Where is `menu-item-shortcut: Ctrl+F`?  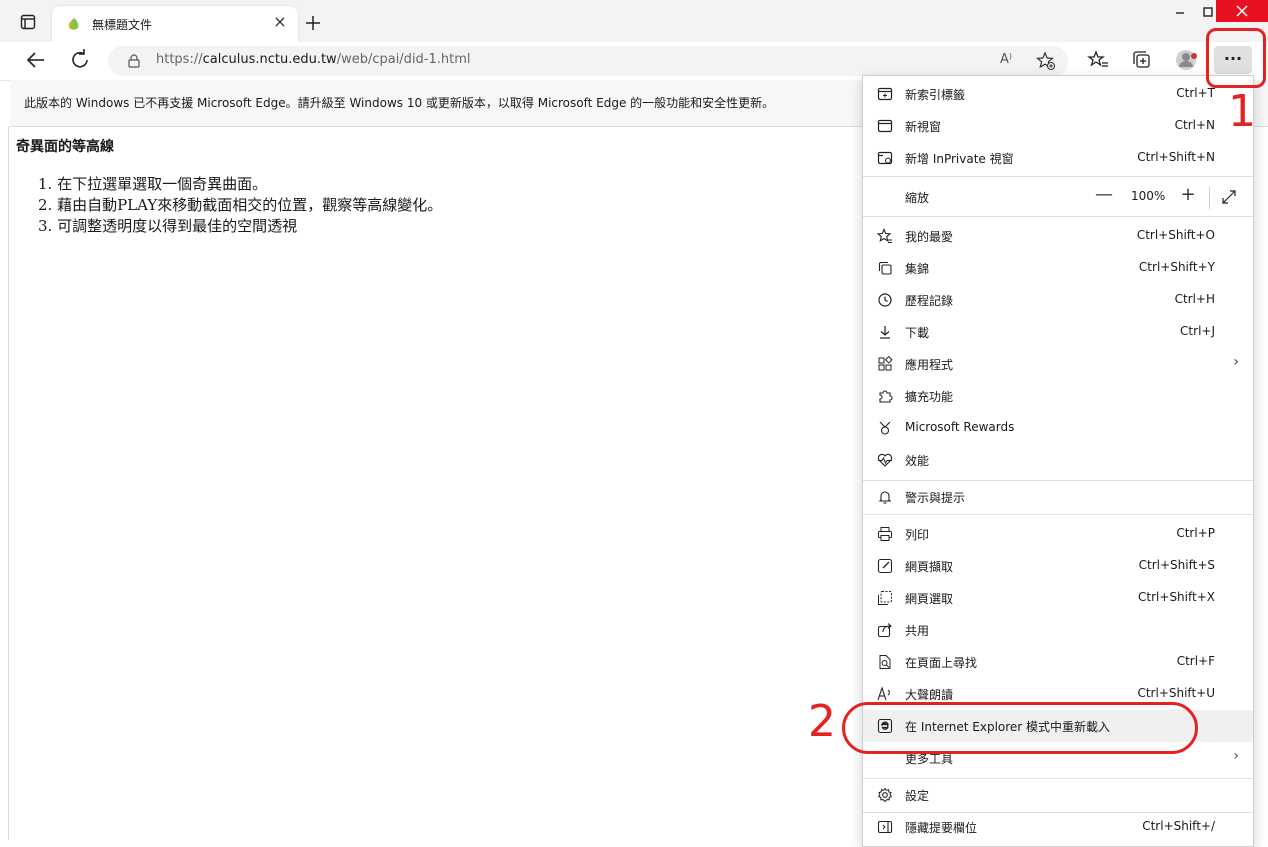 menu-item-shortcut: Ctrl+F is located at coordinates (1195, 661).